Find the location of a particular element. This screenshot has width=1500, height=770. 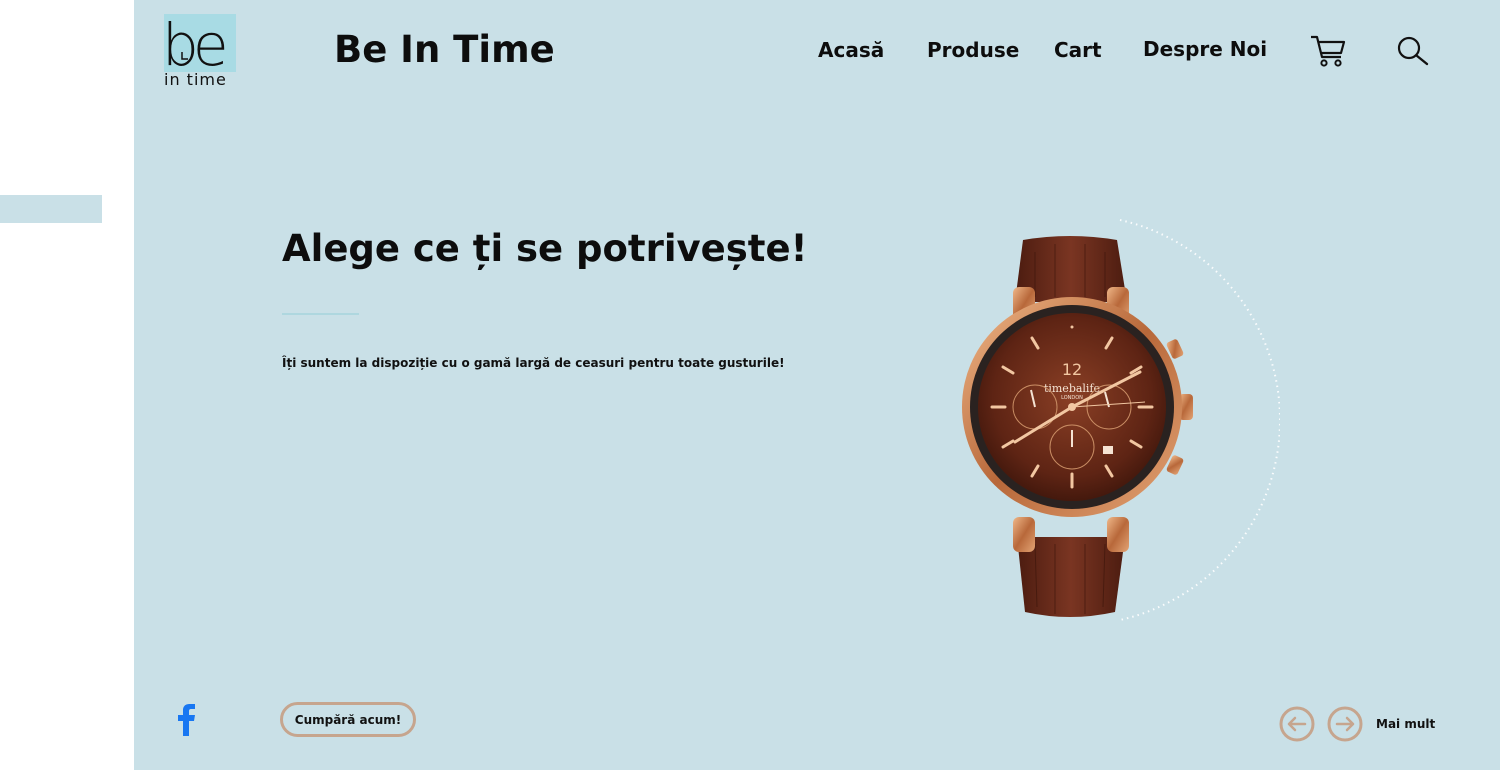

cart-icon is located at coordinates (1328, 51).